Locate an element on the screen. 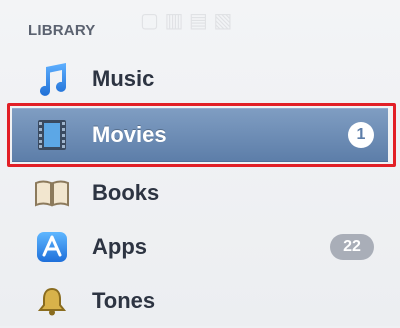 The image size is (400, 328). sidebar-item-label: Books is located at coordinates (126, 192).